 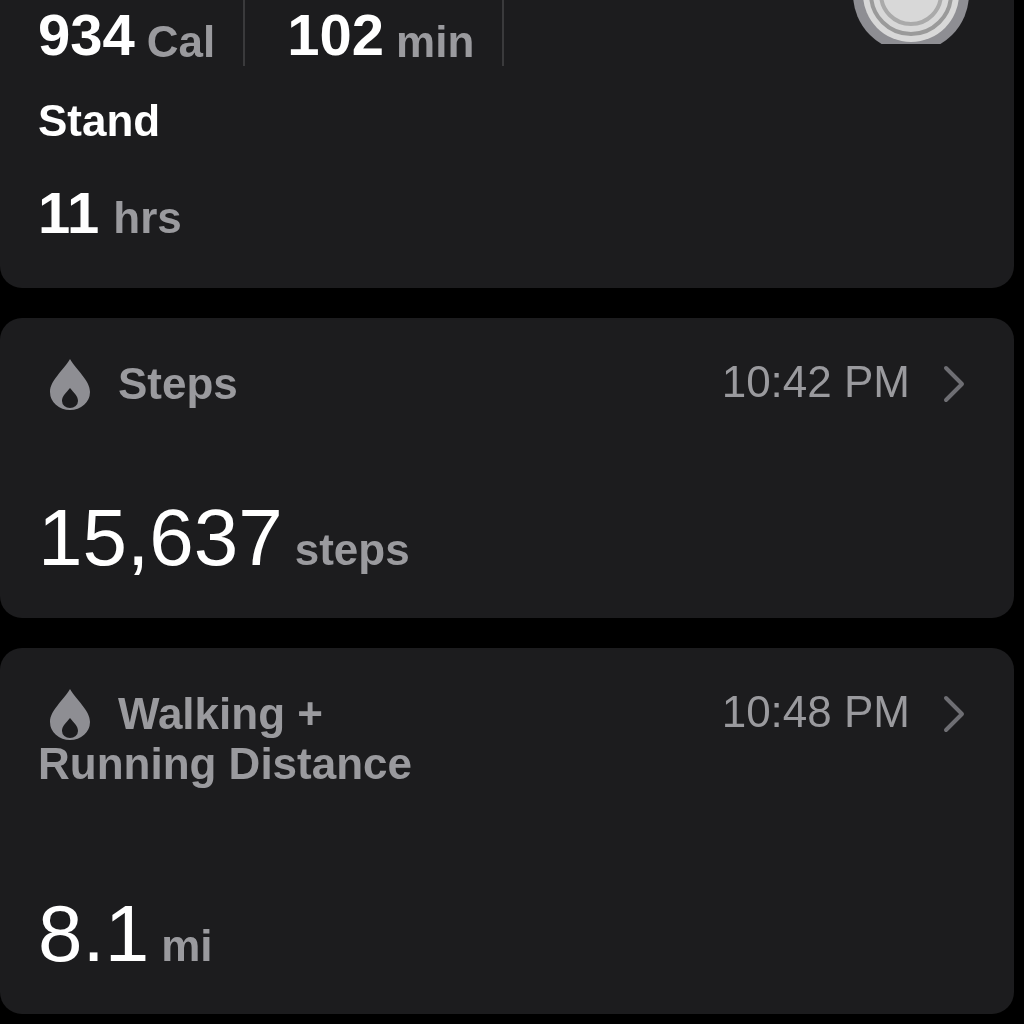 What do you see at coordinates (187, 946) in the screenshot?
I see `metric-unit: mi` at bounding box center [187, 946].